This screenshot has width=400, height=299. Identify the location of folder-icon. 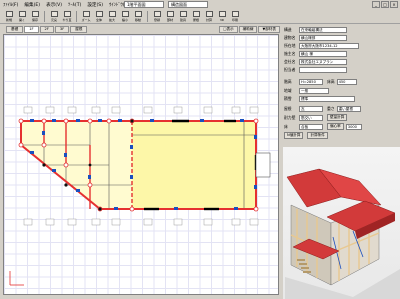
(22, 14).